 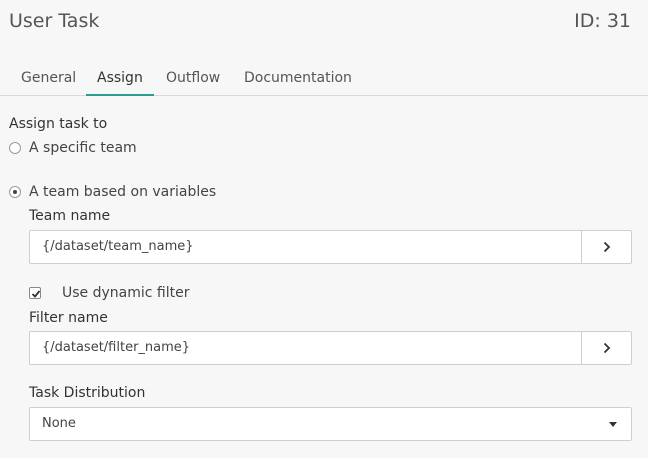 I want to click on radio-team-variables: A team based on variables, so click(x=112, y=192).